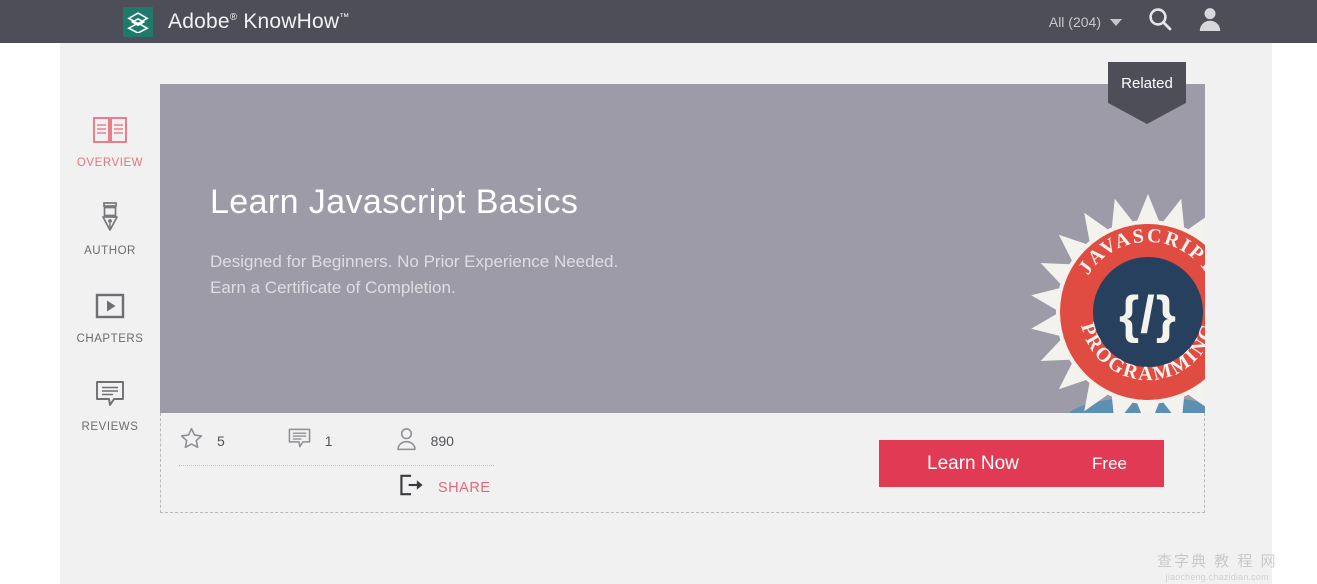 The width and height of the screenshot is (1317, 584). Describe the element at coordinates (110, 427) in the screenshot. I see `sidebar-item-label: REVIEWS` at that location.